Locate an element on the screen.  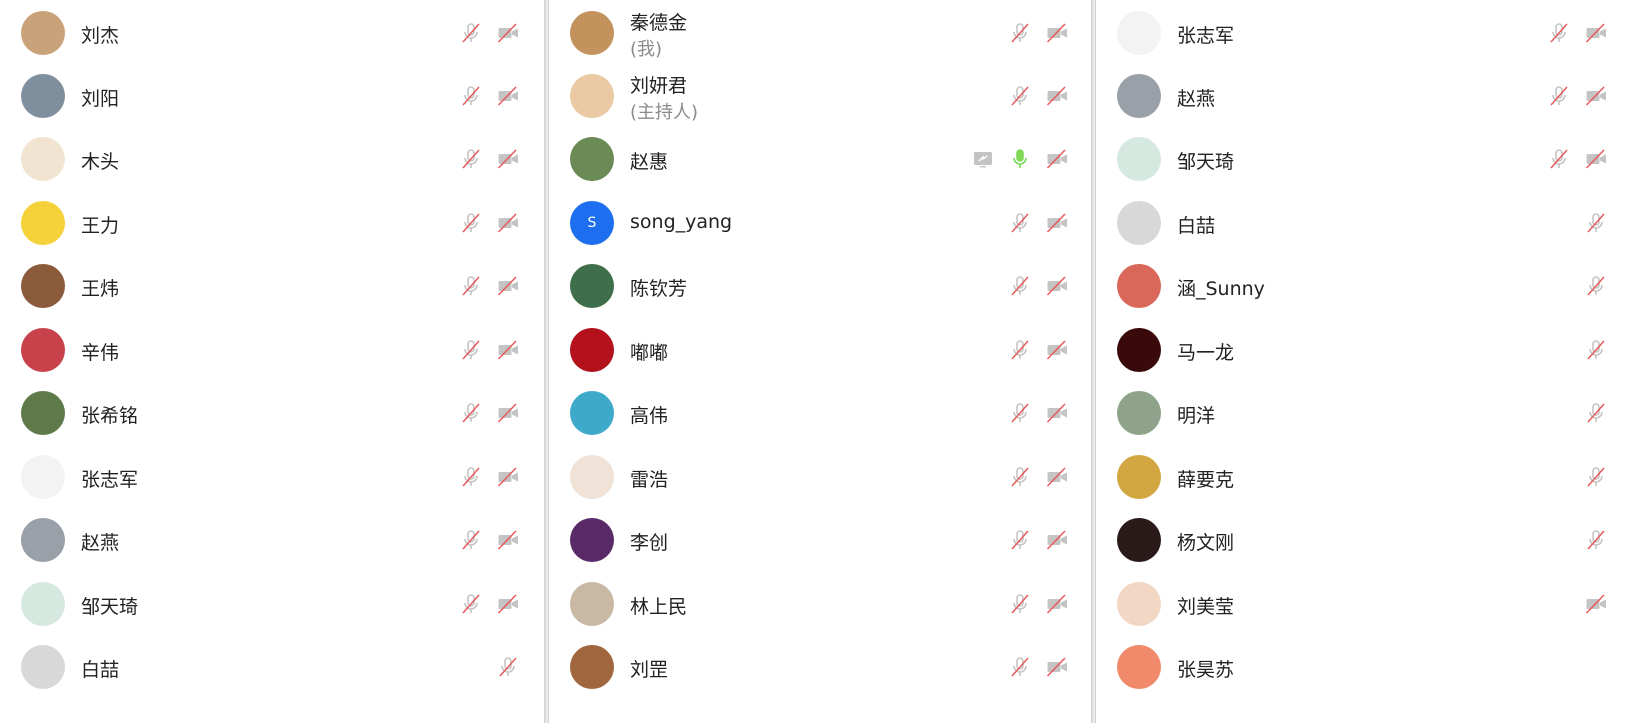
plant-avatar is located at coordinates (1139, 413).